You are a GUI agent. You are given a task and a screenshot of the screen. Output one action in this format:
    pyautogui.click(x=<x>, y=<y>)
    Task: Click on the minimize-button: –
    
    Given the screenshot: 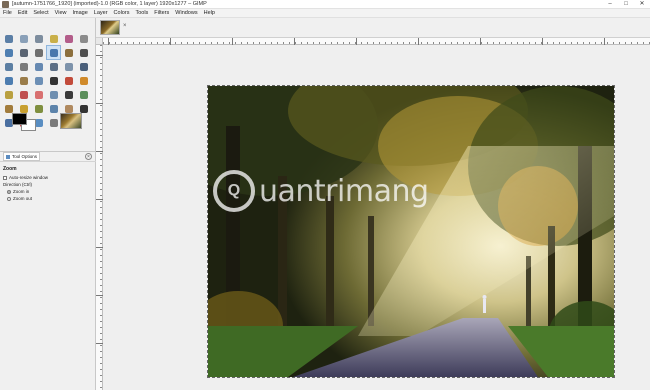 What is the action you would take?
    pyautogui.click(x=610, y=4)
    